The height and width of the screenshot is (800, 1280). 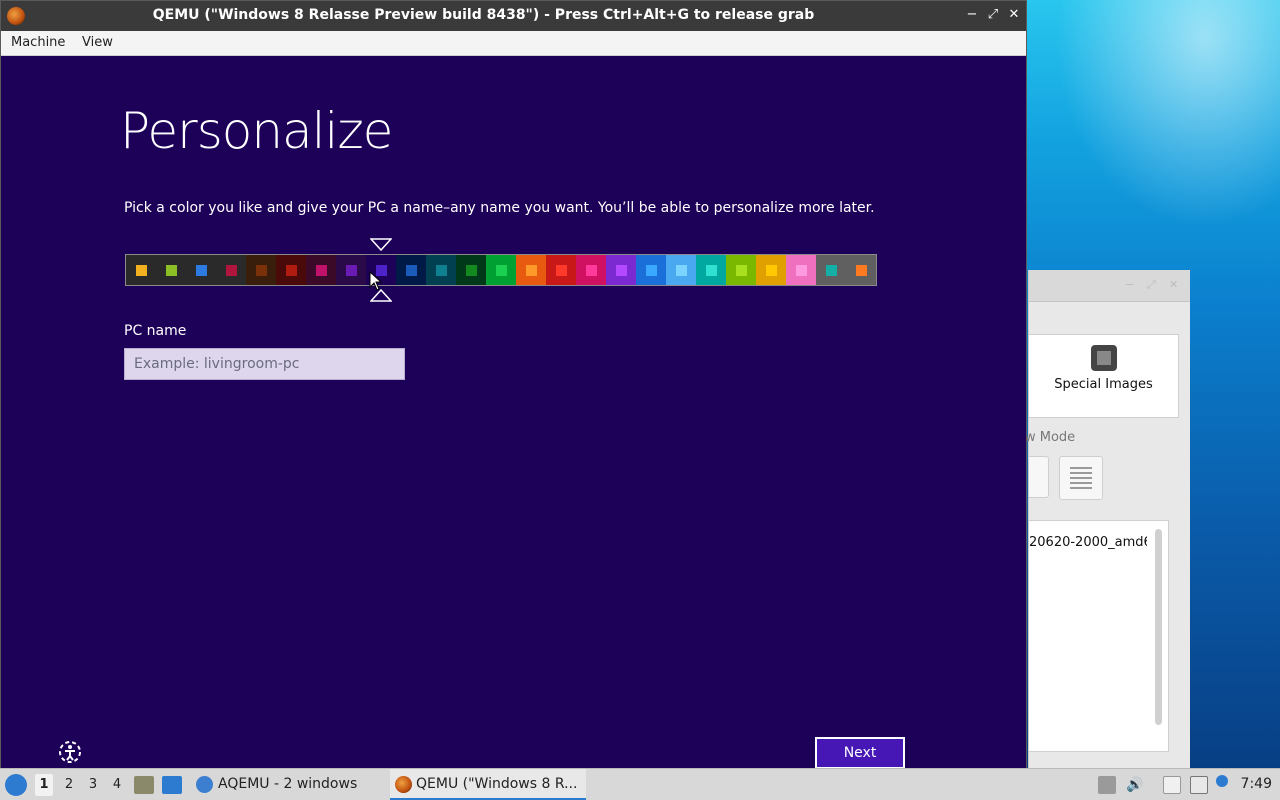 What do you see at coordinates (44, 785) in the screenshot?
I see `workspace-1: 1` at bounding box center [44, 785].